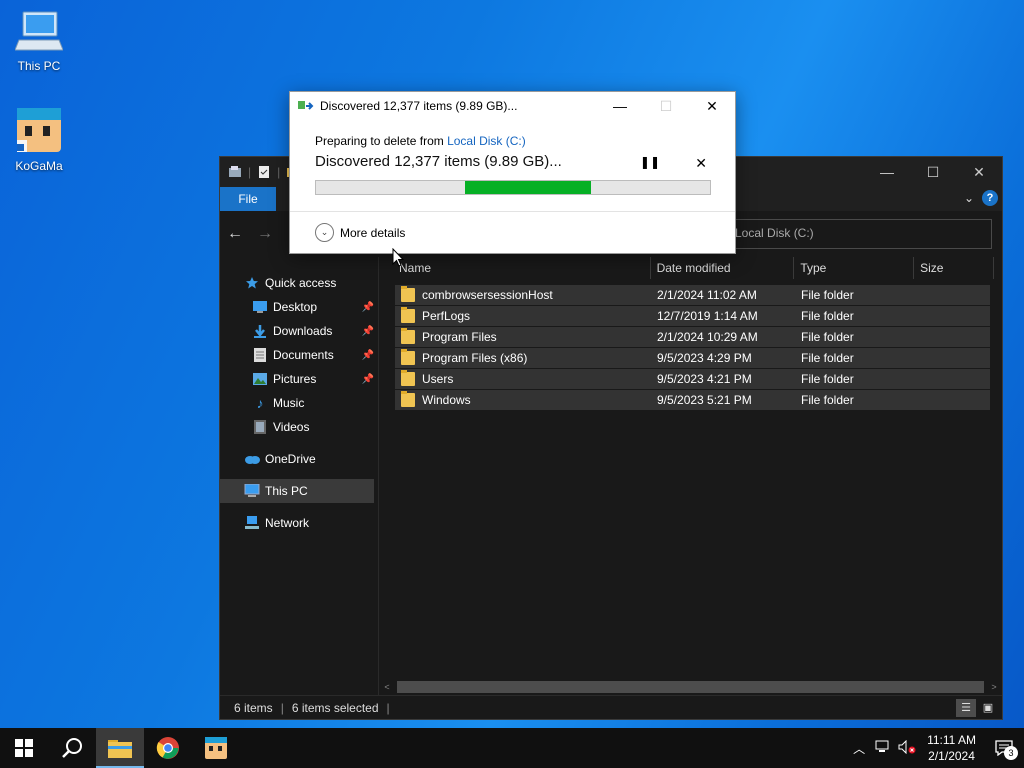 The width and height of the screenshot is (1024, 768). Describe the element at coordinates (512, 748) in the screenshot. I see `taskbar: ︿ 11:11 AM 2/1/2024 3` at that location.